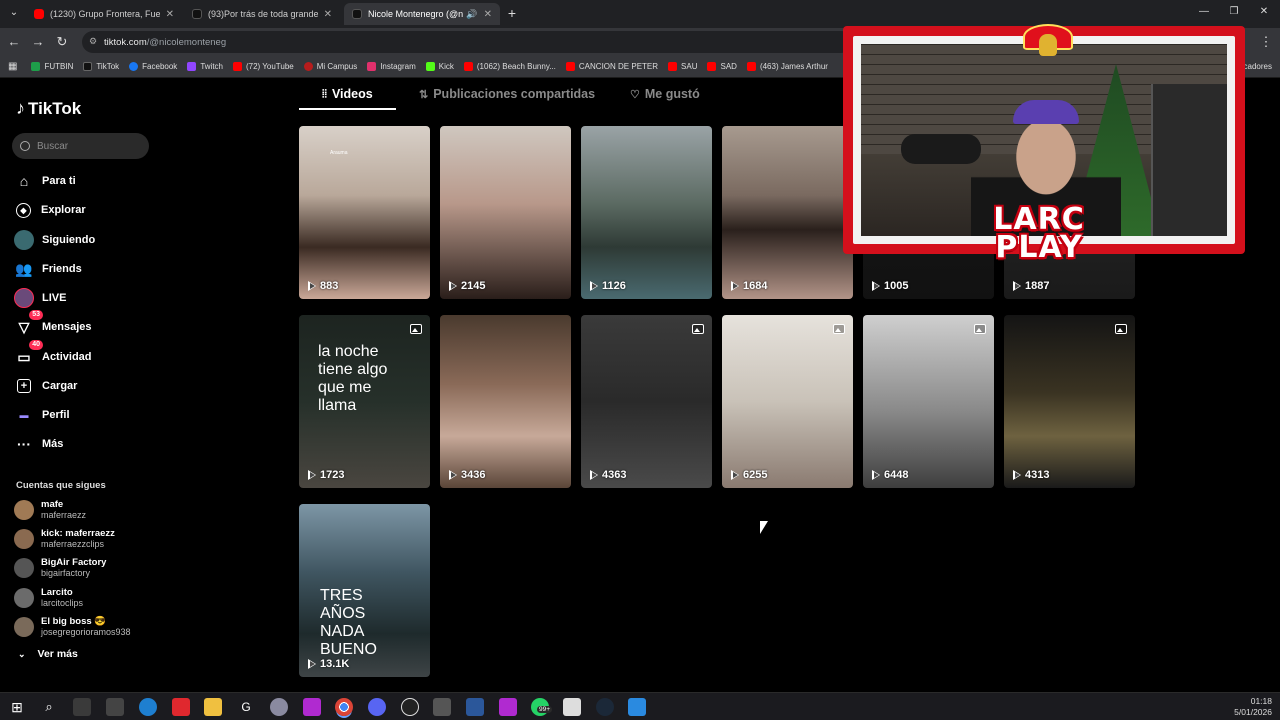 This screenshot has height=720, width=1280. What do you see at coordinates (17, 707) in the screenshot?
I see `start-icon: ⊞` at bounding box center [17, 707].